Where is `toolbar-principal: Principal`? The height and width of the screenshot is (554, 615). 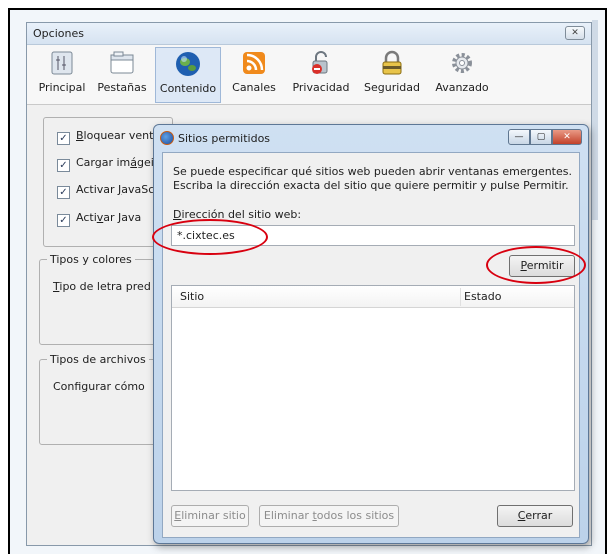
toolbar-principal: Principal is located at coordinates (62, 75).